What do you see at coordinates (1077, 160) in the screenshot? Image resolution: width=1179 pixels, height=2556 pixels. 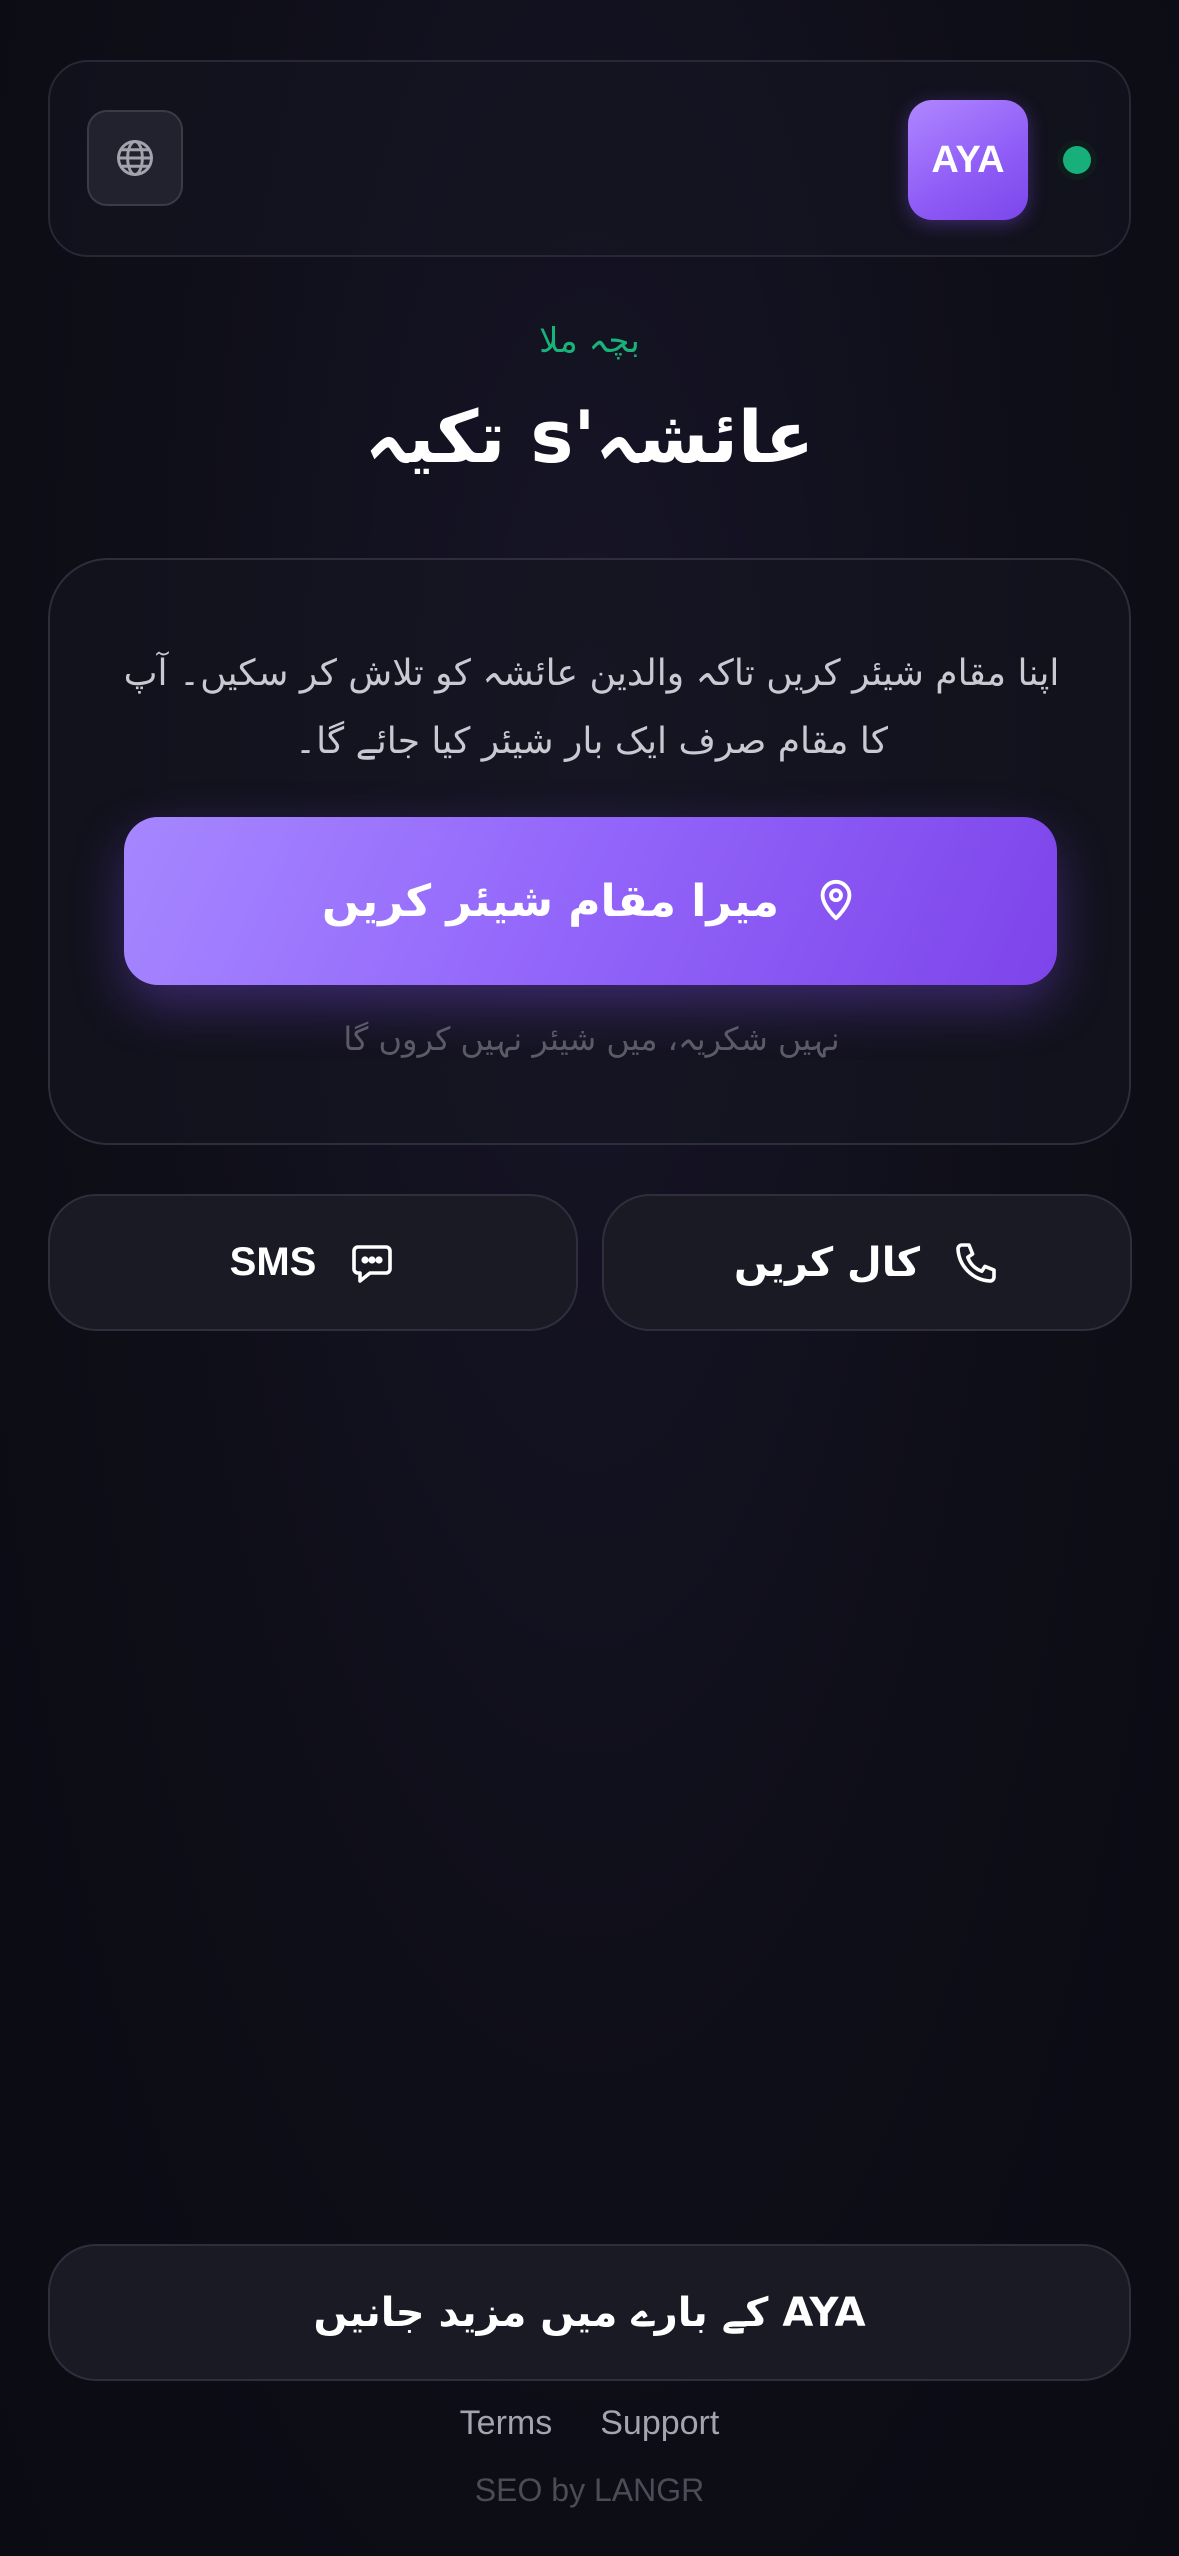 I see `status-indicator` at bounding box center [1077, 160].